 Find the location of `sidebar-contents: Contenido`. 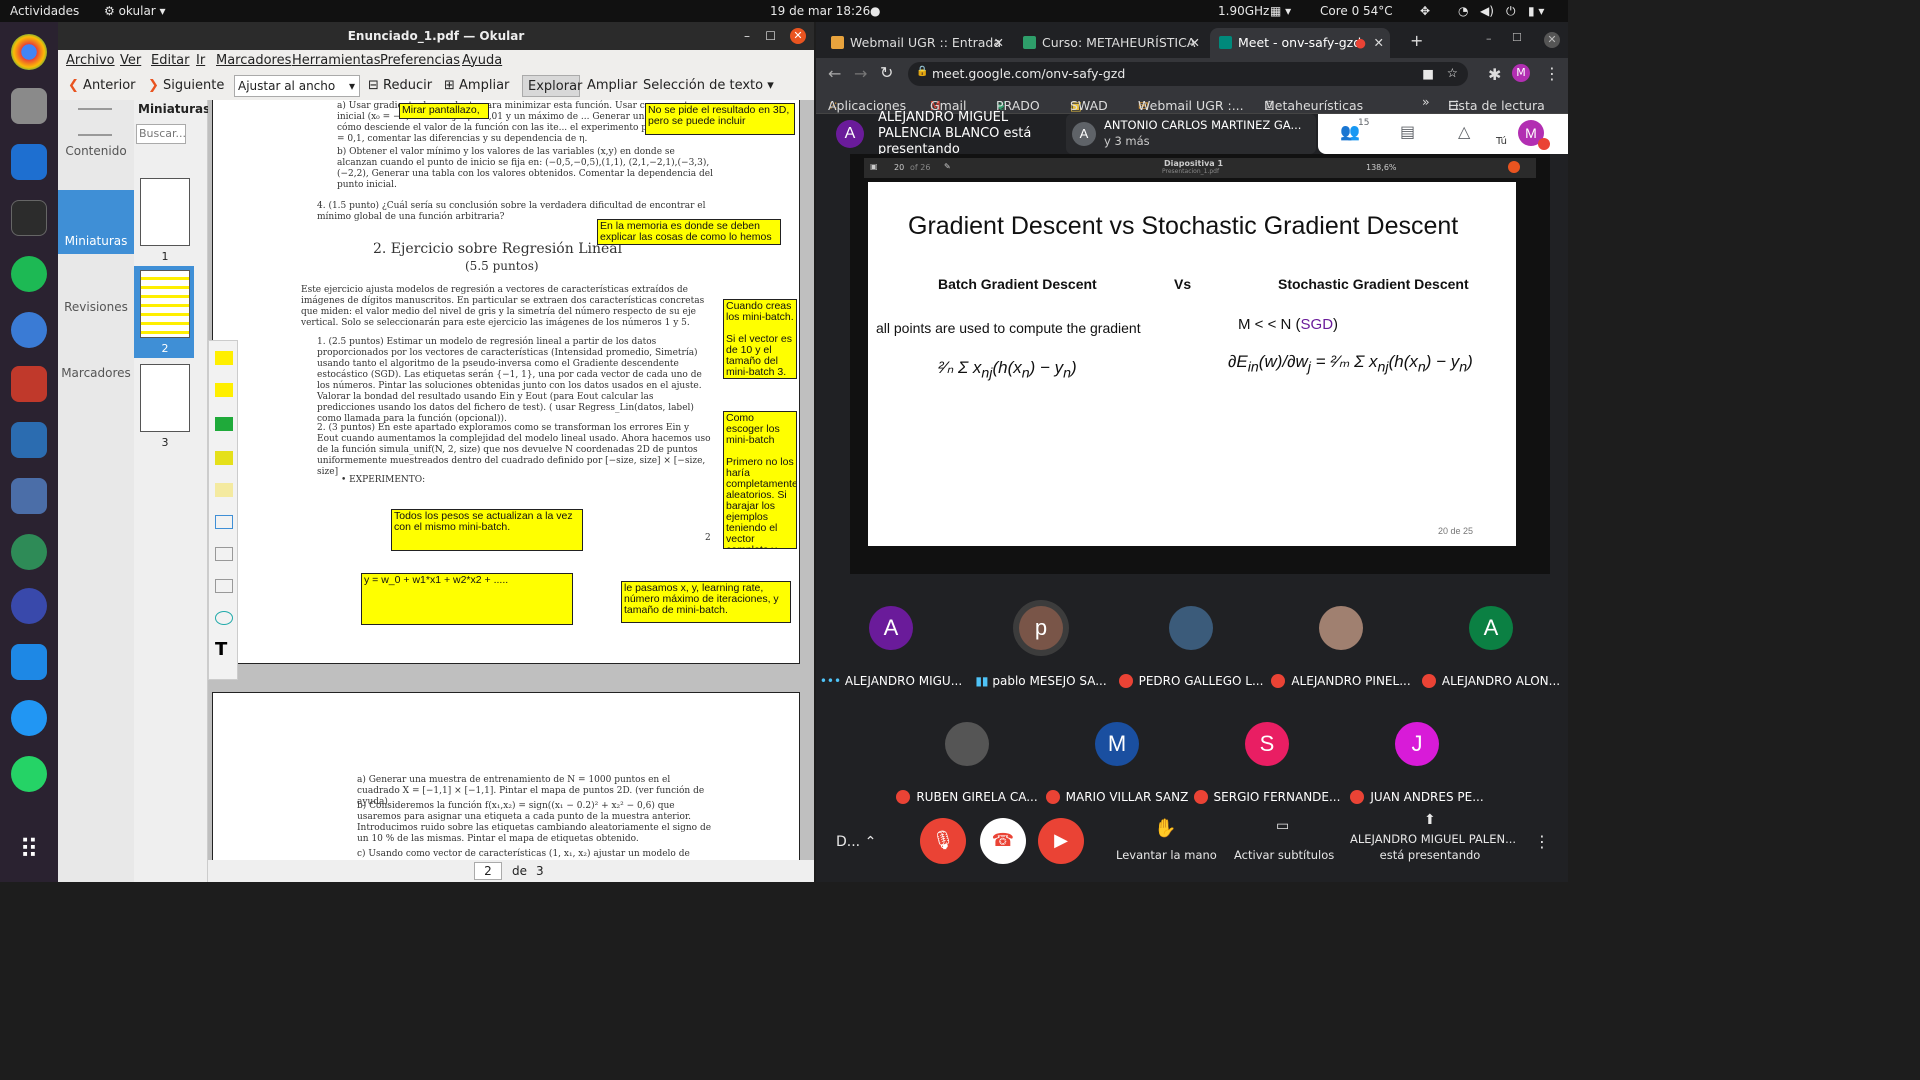

sidebar-contents: Contenido is located at coordinates (96, 132).